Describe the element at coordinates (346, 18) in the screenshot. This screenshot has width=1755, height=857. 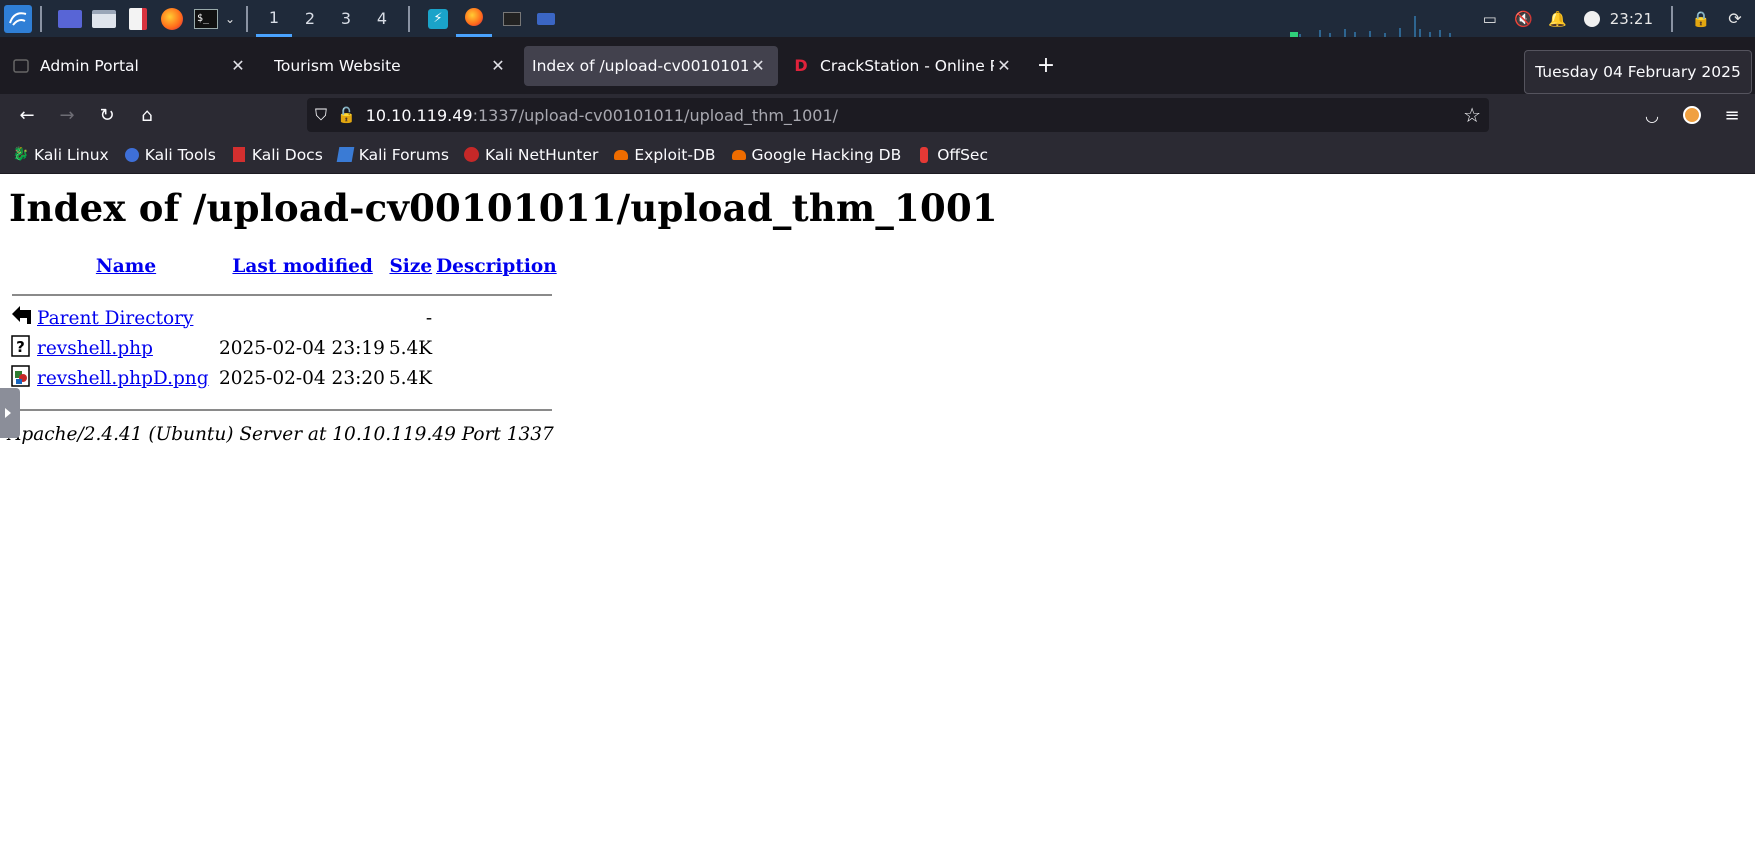
I see `workspace-3: 3` at that location.